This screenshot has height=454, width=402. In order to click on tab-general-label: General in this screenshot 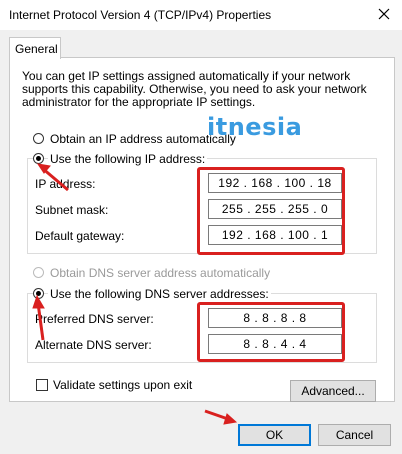, I will do `click(36, 49)`.